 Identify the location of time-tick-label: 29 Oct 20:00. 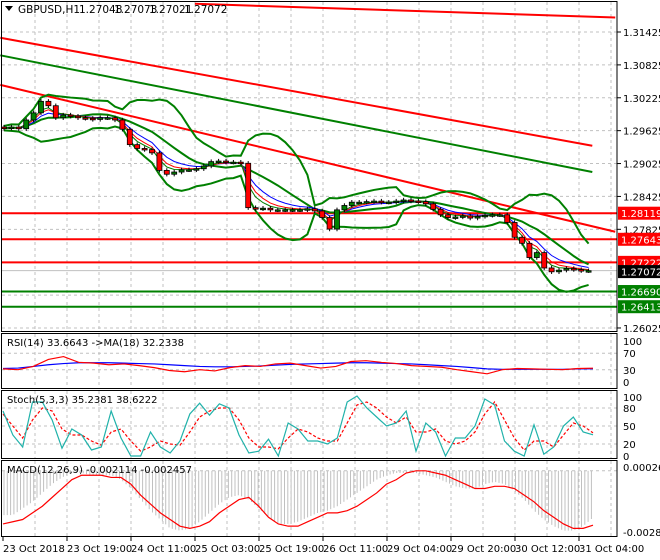
(483, 549).